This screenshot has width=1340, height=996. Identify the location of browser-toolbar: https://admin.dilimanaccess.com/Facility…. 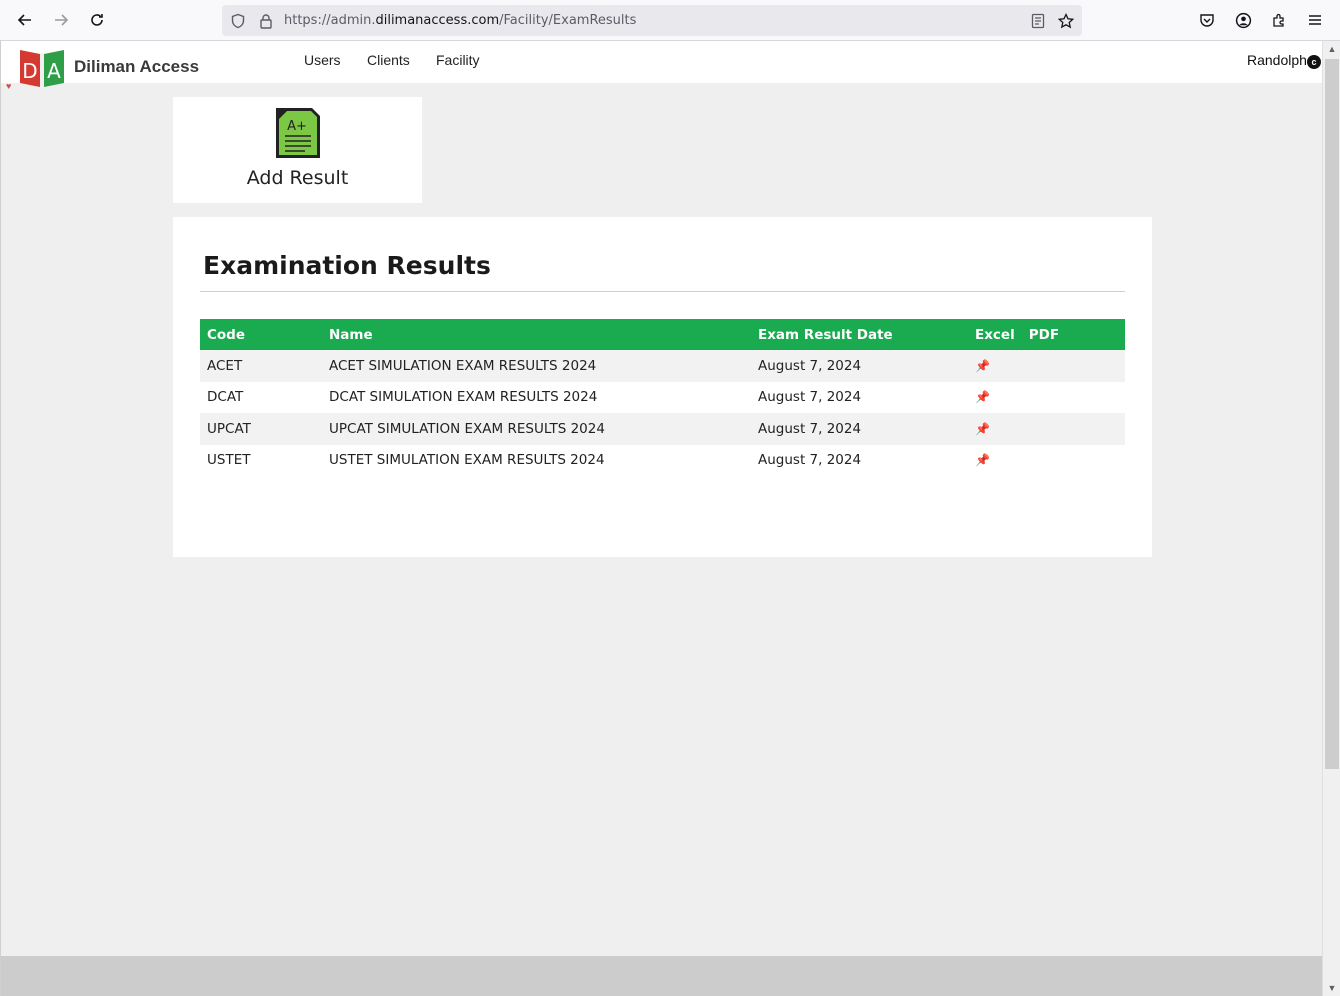
(670, 20).